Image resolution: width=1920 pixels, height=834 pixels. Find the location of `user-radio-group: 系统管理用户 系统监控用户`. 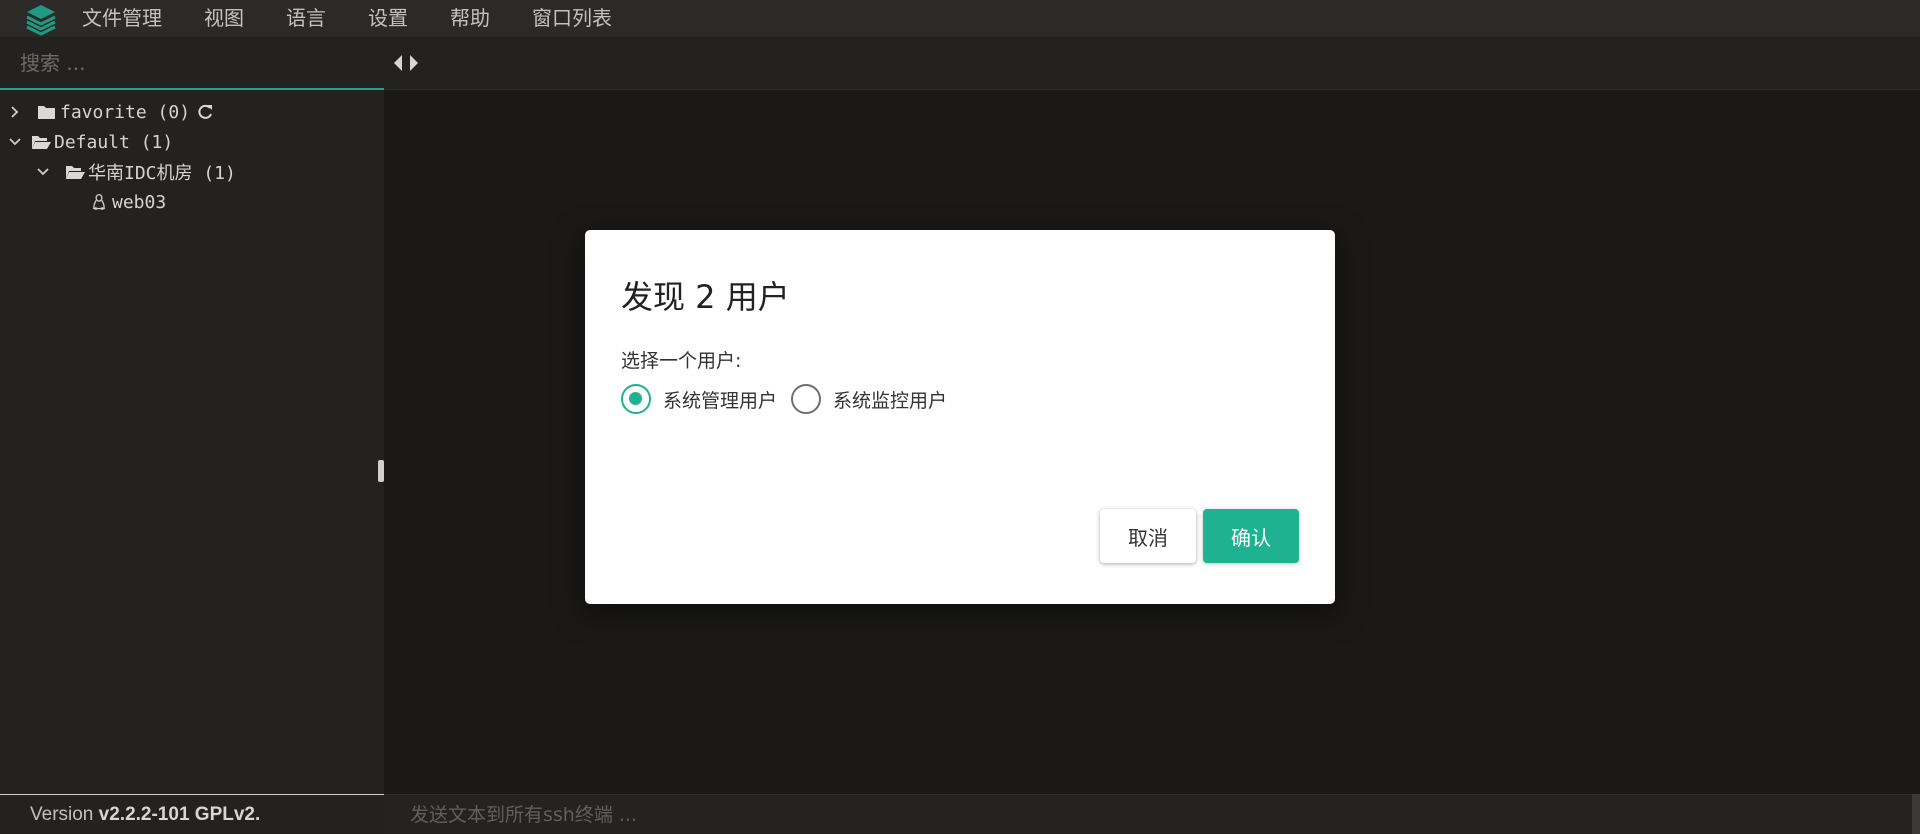

user-radio-group: 系统管理用户 系统监控用户 is located at coordinates (791, 399).